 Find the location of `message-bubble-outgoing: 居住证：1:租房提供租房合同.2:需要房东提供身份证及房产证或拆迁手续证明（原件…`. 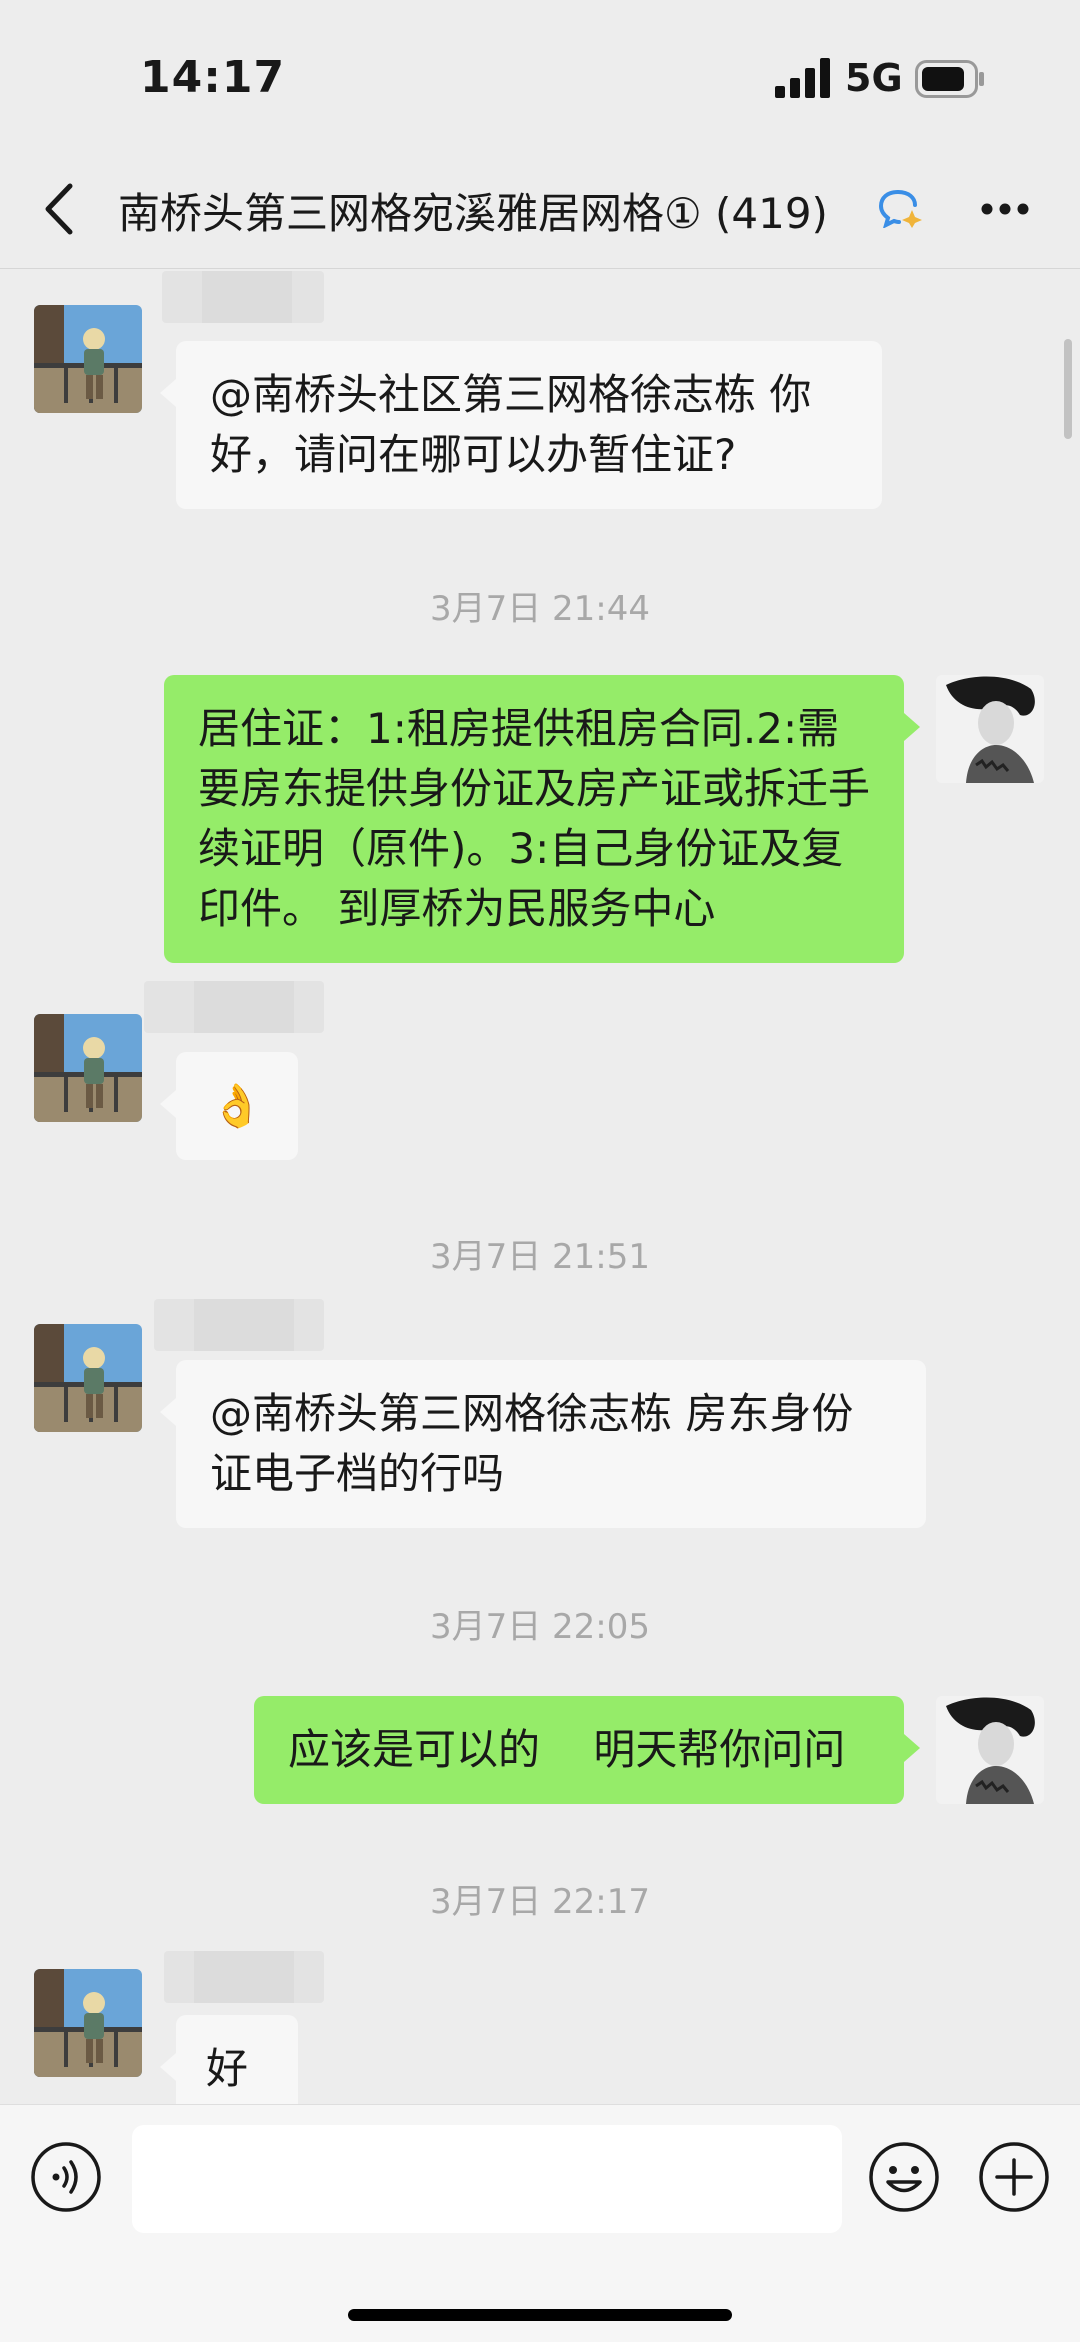

message-bubble-outgoing: 居住证：1:租房提供租房合同.2:需要房东提供身份证及房产证或拆迁手续证明（原件… is located at coordinates (542, 819).